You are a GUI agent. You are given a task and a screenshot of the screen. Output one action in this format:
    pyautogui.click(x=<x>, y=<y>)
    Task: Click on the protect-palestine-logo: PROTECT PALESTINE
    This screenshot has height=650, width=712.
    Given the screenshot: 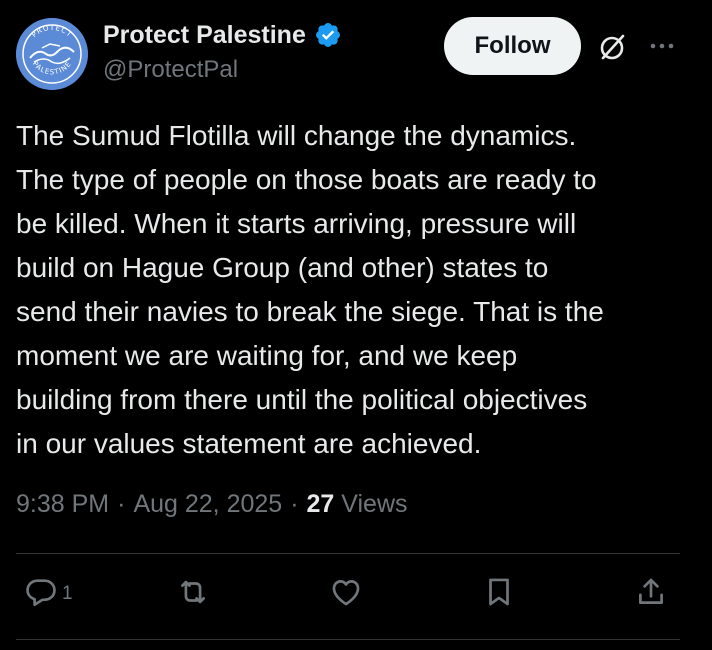 What is the action you would take?
    pyautogui.click(x=52, y=54)
    